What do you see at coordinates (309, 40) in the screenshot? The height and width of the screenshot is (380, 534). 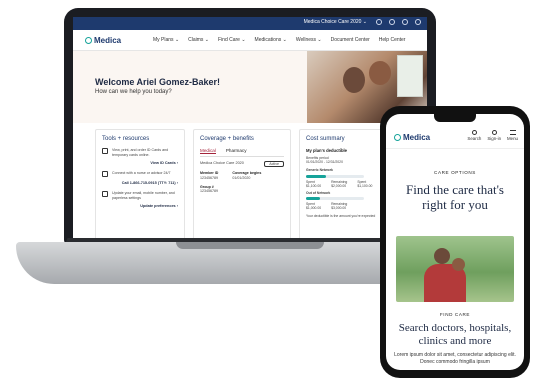 I see `nav-wellness: Wellness ⌄` at bounding box center [309, 40].